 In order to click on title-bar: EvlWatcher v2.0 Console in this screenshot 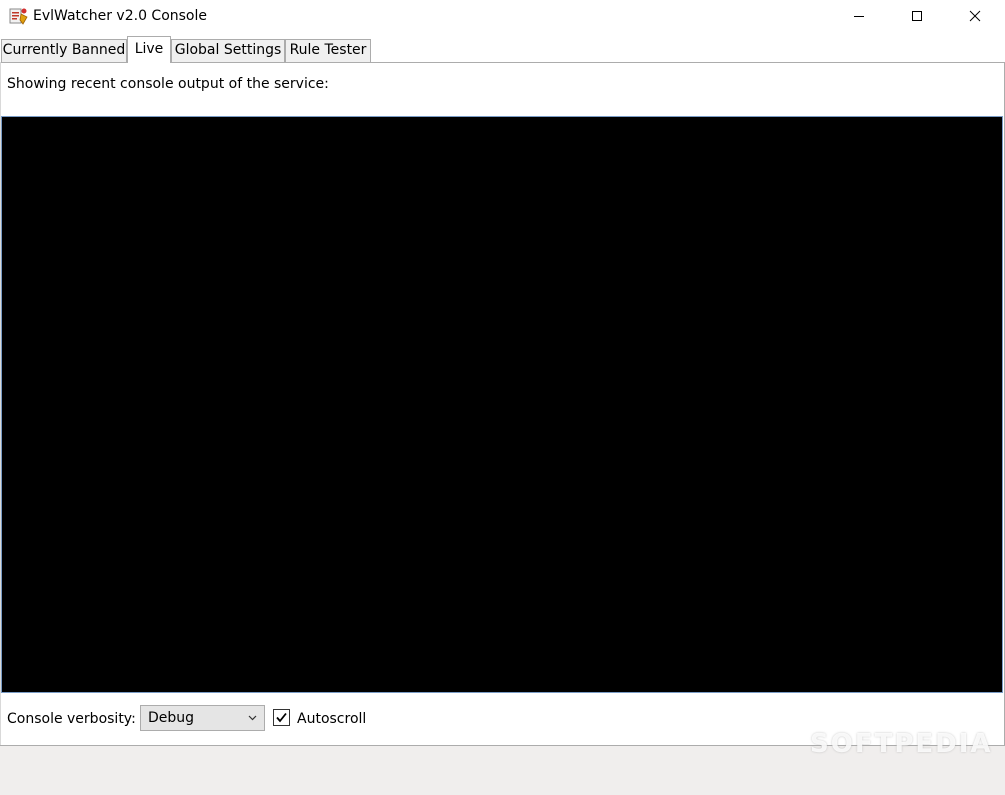, I will do `click(502, 16)`.